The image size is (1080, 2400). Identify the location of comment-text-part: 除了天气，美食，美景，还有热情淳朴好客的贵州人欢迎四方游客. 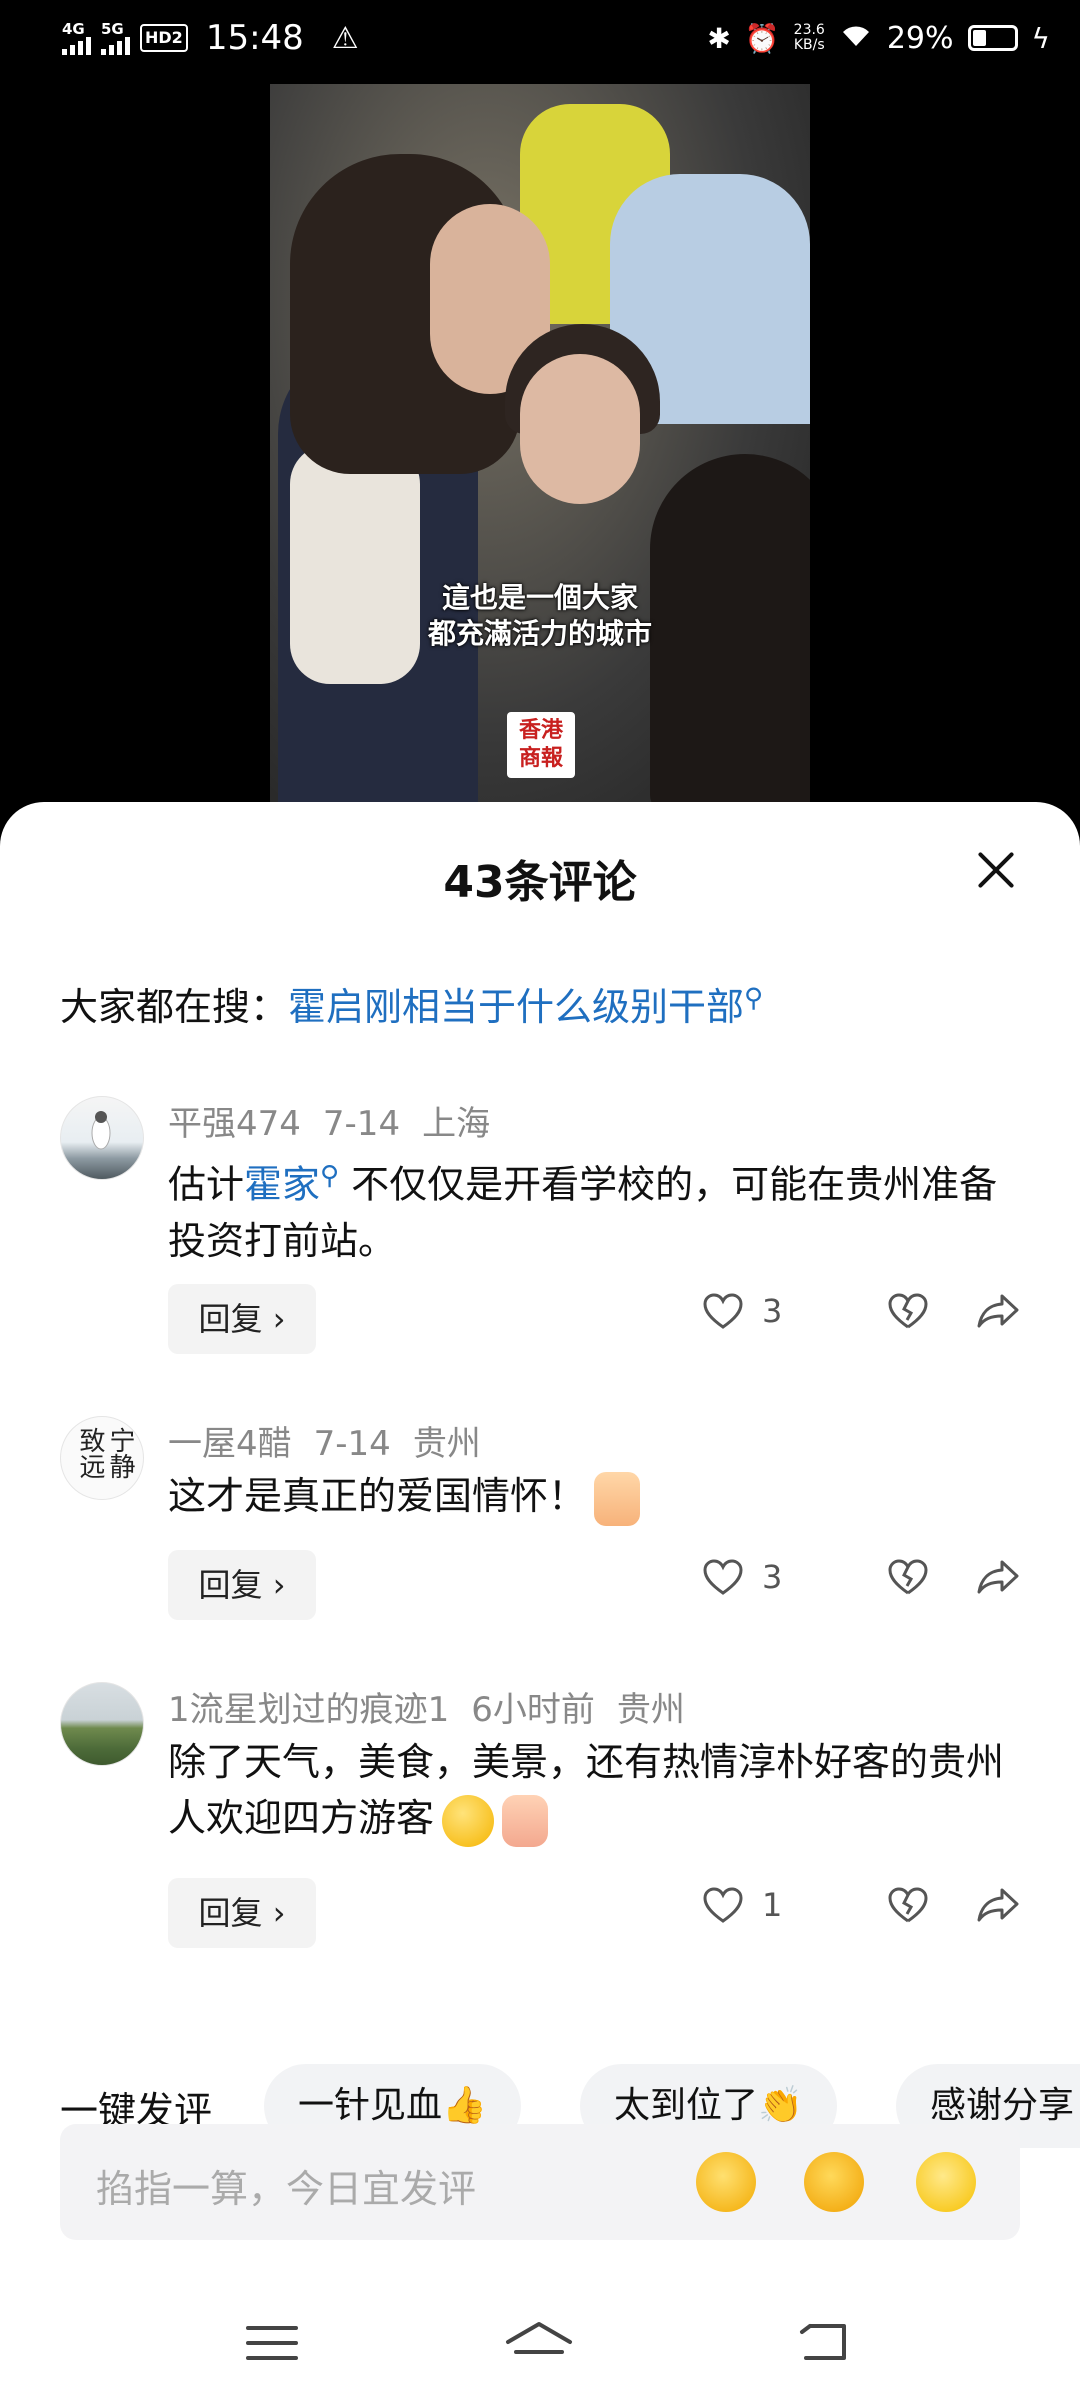
(586, 1790).